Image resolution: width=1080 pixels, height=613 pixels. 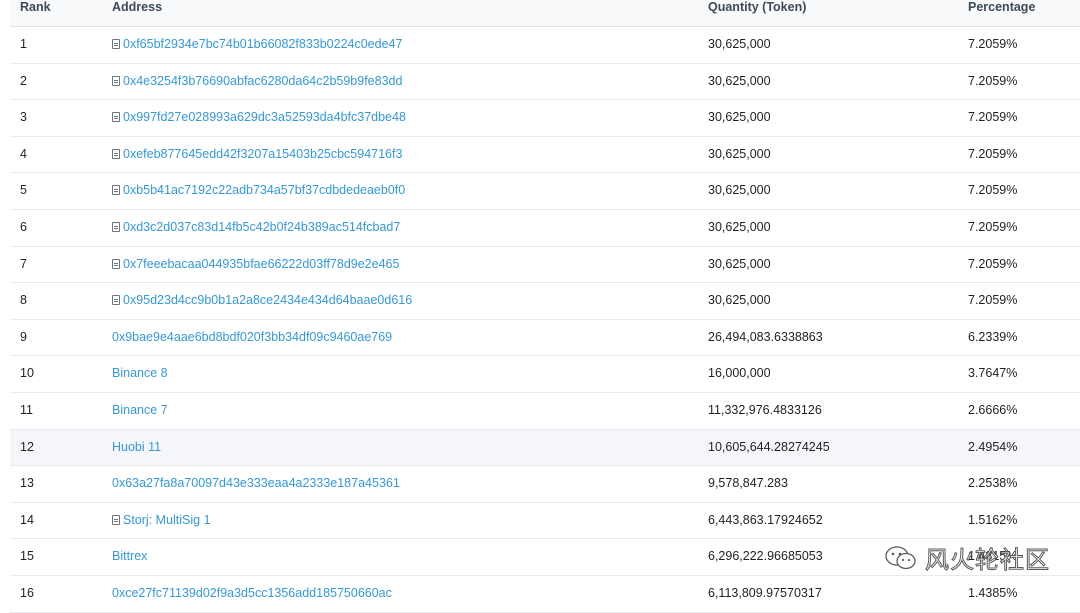 I want to click on address-text: Binance 8, so click(x=140, y=373).